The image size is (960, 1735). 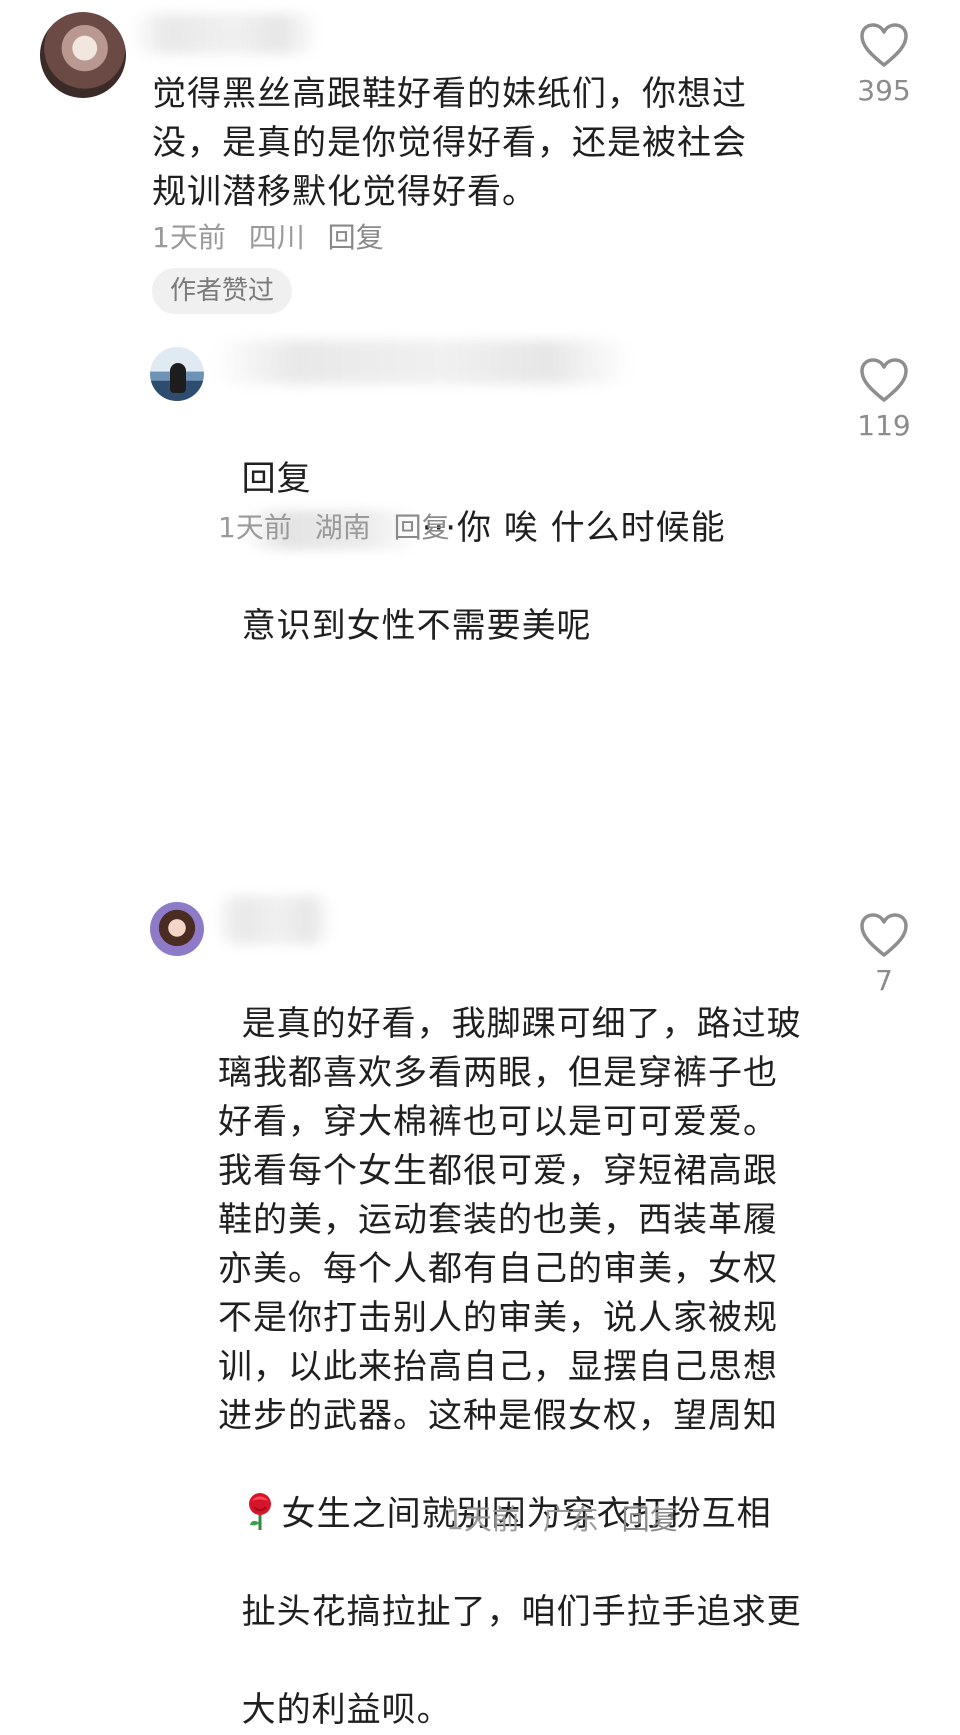 I want to click on author-liked-badge: 作者赞过, so click(x=222, y=291).